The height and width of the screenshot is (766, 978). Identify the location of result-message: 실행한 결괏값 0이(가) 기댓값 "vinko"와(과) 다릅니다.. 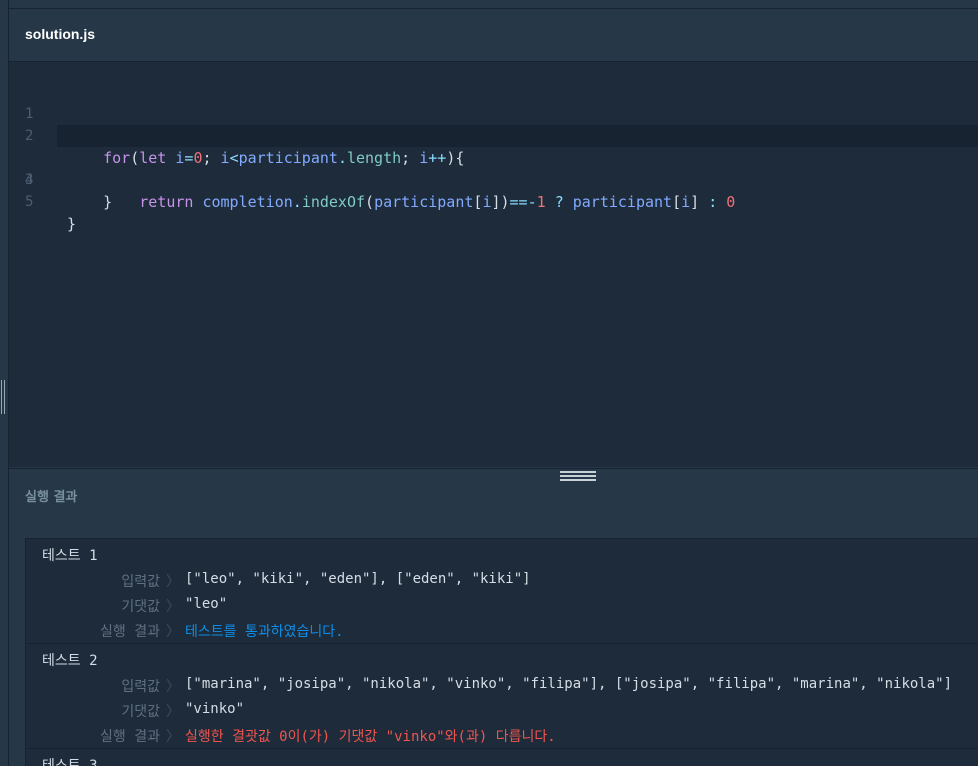
(370, 737).